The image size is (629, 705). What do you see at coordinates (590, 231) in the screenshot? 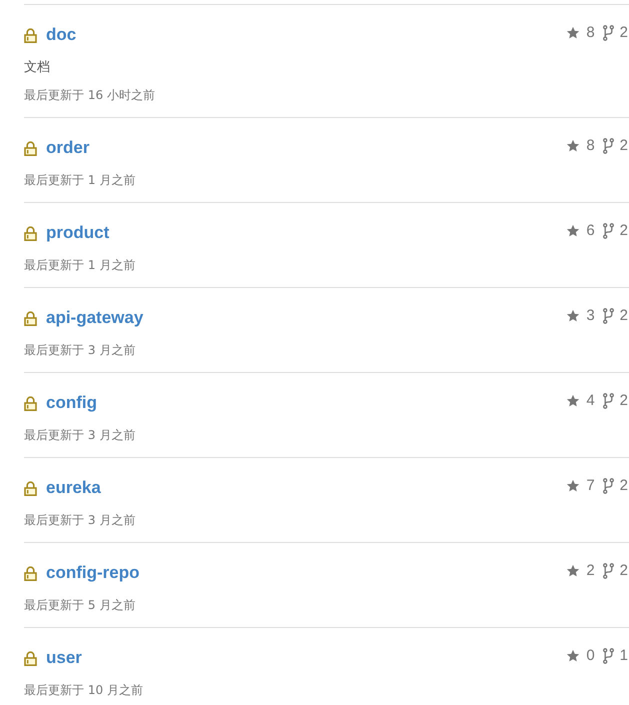
I see `star-count: 6` at bounding box center [590, 231].